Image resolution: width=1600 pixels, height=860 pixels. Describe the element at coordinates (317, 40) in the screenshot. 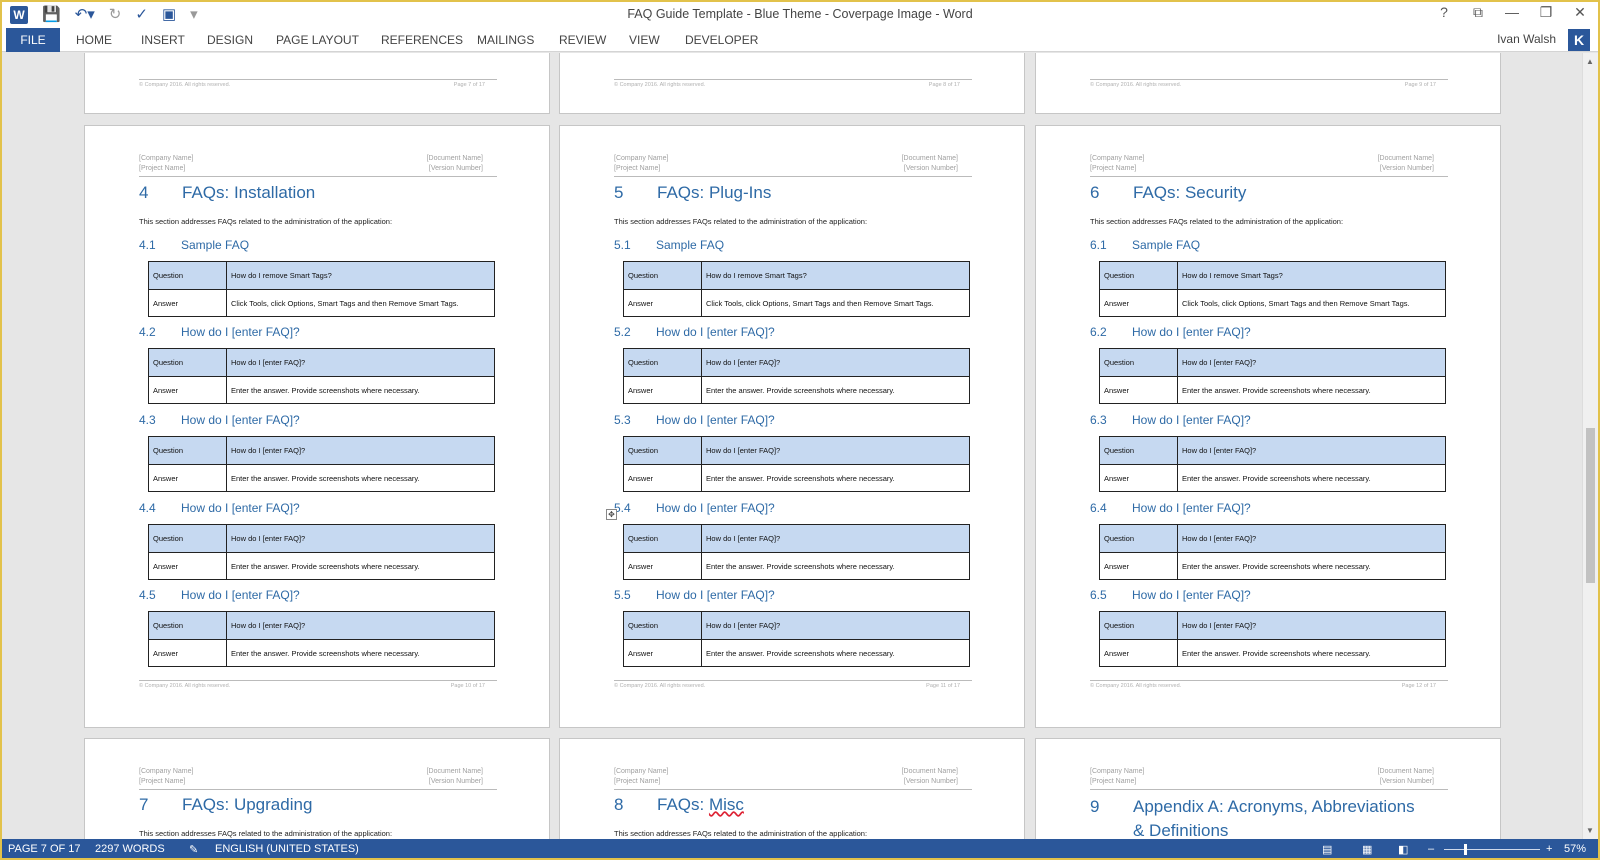

I see `tab-page-layout: PAGE LAYOUT` at that location.